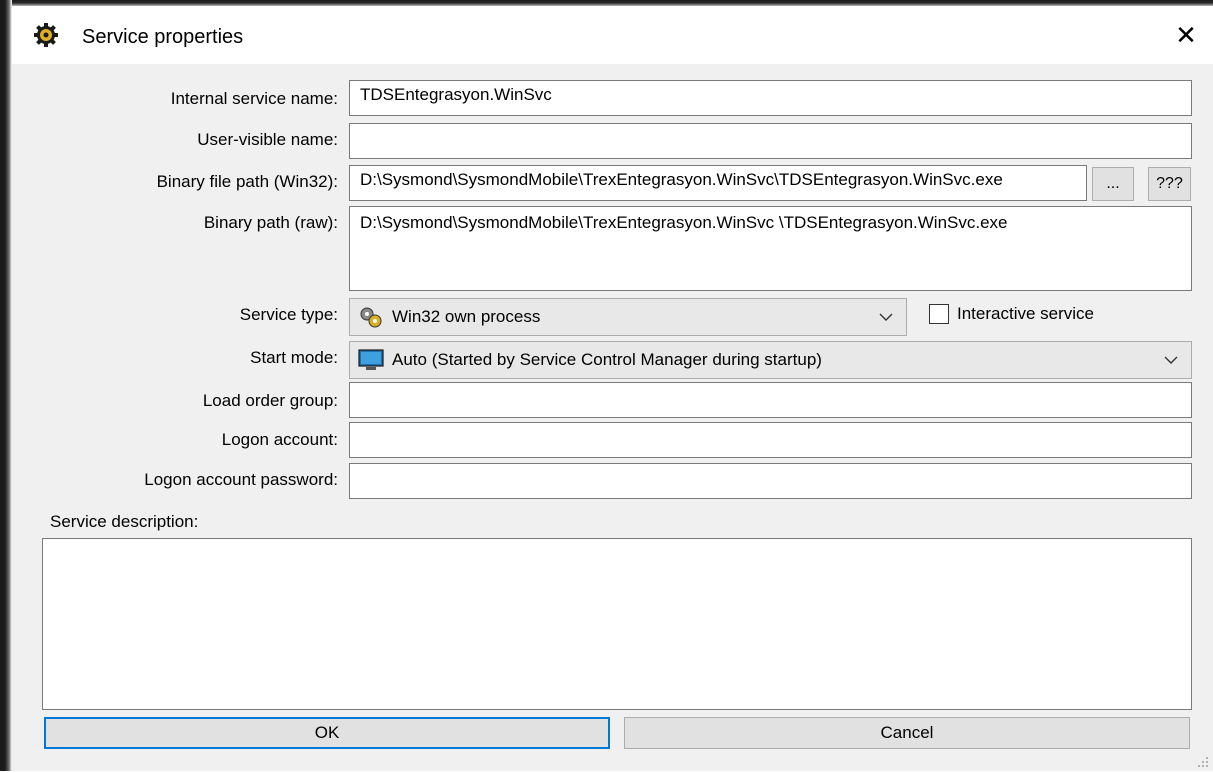  I want to click on close-button: ✕, so click(1186, 35).